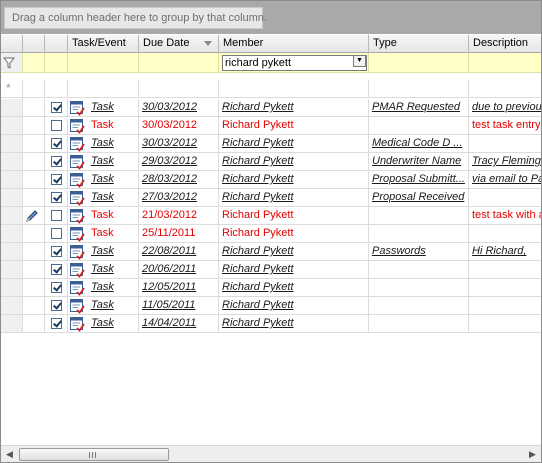 This screenshot has height=463, width=542. Describe the element at coordinates (56, 44) in the screenshot. I see `header-complete` at that location.